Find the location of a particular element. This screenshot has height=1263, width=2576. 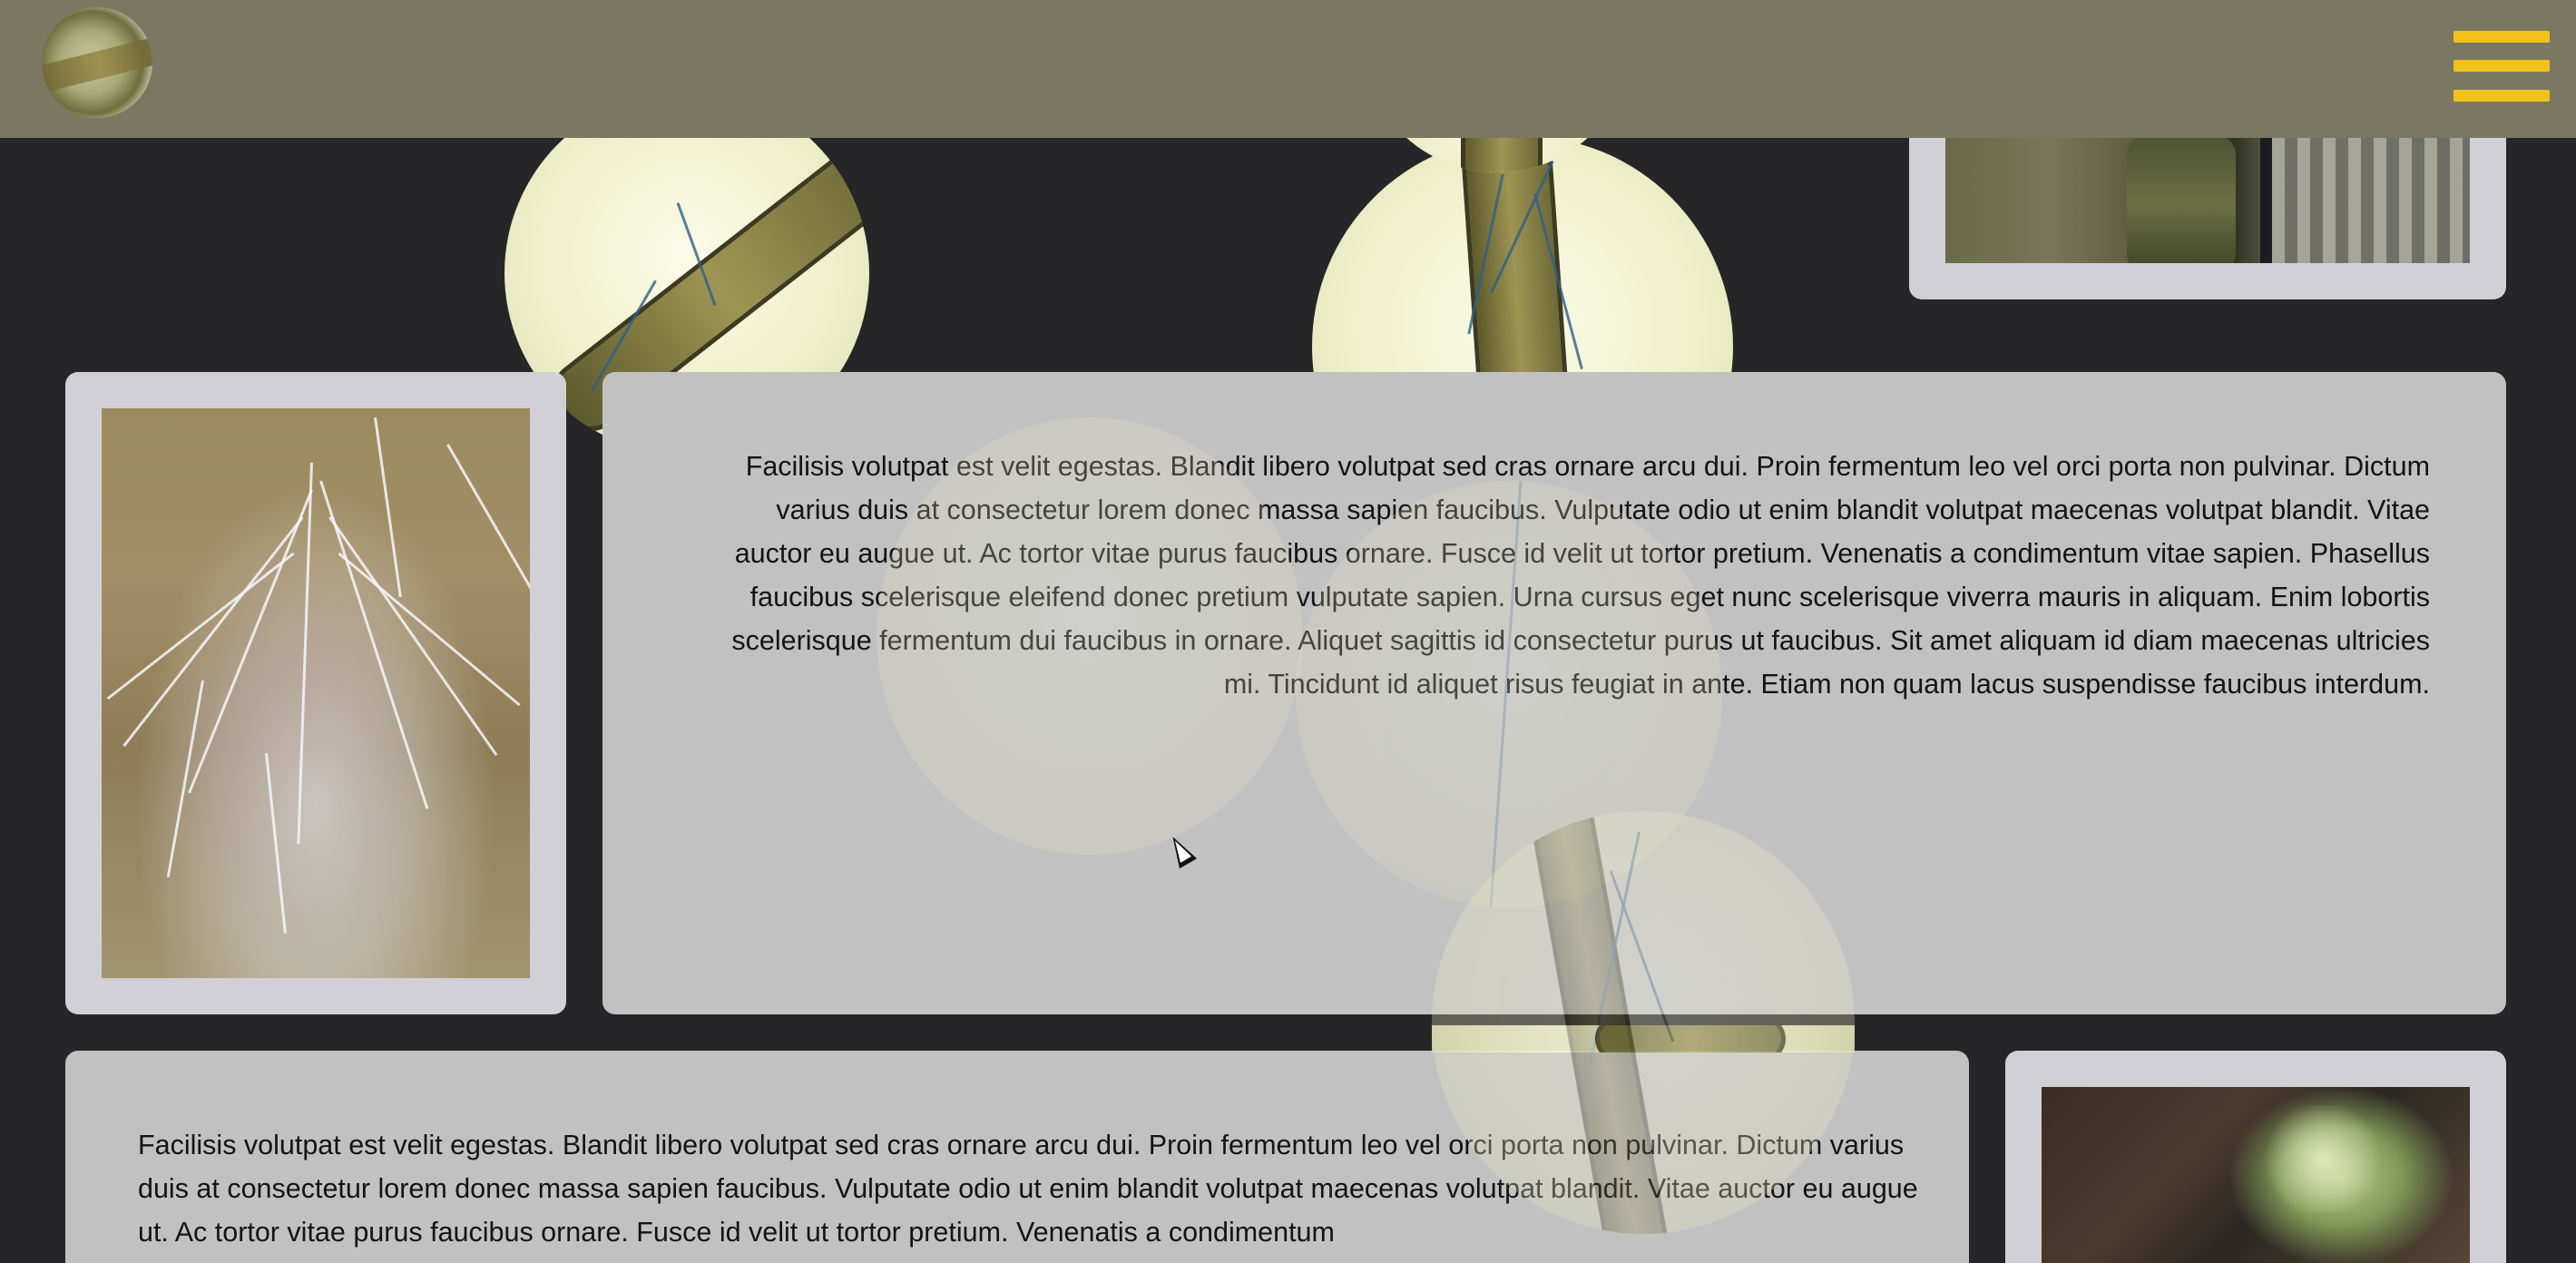

mycelium-photo is located at coordinates (316, 693).